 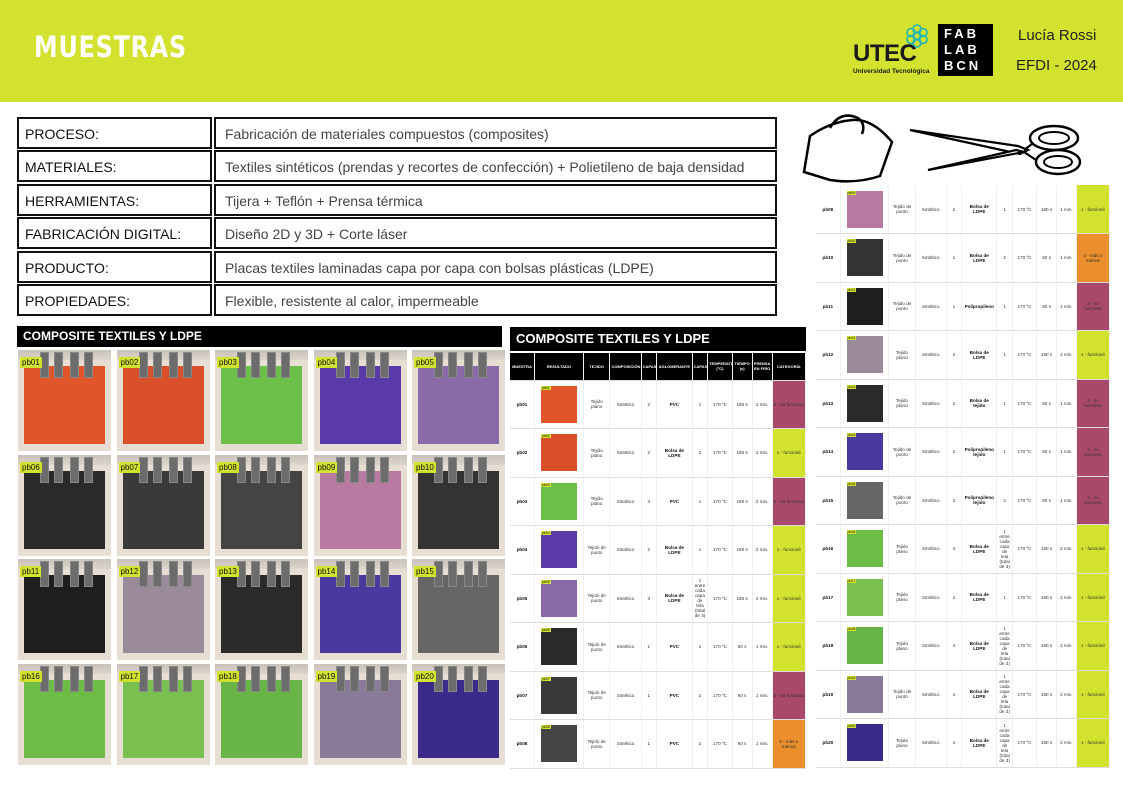 I want to click on thumbnail-label: pb14, so click(x=851, y=435).